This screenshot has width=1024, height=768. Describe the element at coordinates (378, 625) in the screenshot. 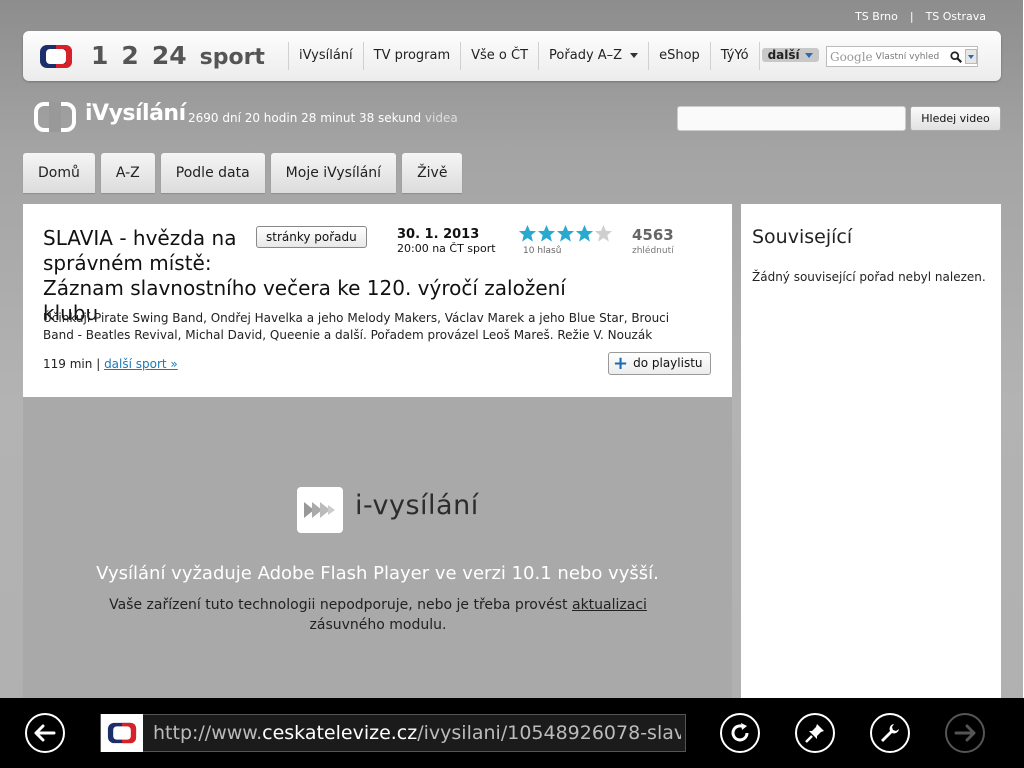

I see `sub-end: zásuvného modulu.` at that location.